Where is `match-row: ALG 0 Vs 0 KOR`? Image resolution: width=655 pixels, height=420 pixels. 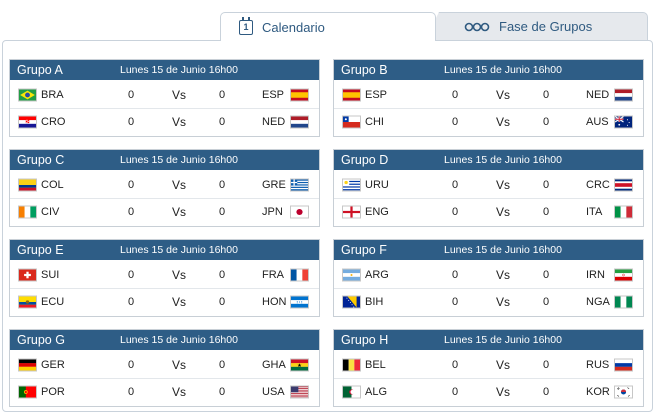 match-row: ALG 0 Vs 0 KOR is located at coordinates (488, 391).